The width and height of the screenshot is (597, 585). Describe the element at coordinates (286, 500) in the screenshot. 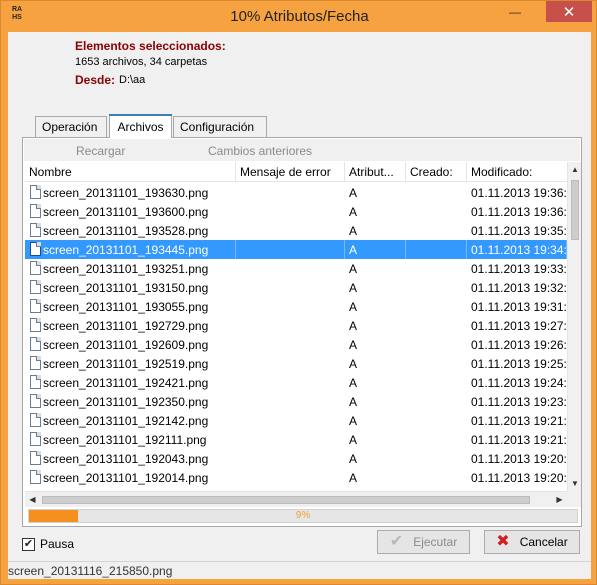

I see `horizontal-scroll-thumb` at that location.